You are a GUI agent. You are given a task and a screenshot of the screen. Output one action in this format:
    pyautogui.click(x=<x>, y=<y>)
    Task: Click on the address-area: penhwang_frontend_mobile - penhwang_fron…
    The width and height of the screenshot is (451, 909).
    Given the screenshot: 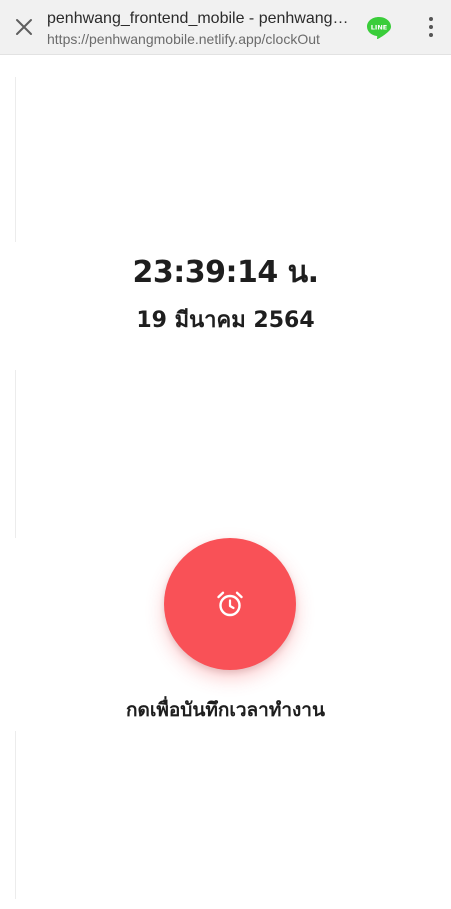 What is the action you would take?
    pyautogui.click(x=199, y=28)
    